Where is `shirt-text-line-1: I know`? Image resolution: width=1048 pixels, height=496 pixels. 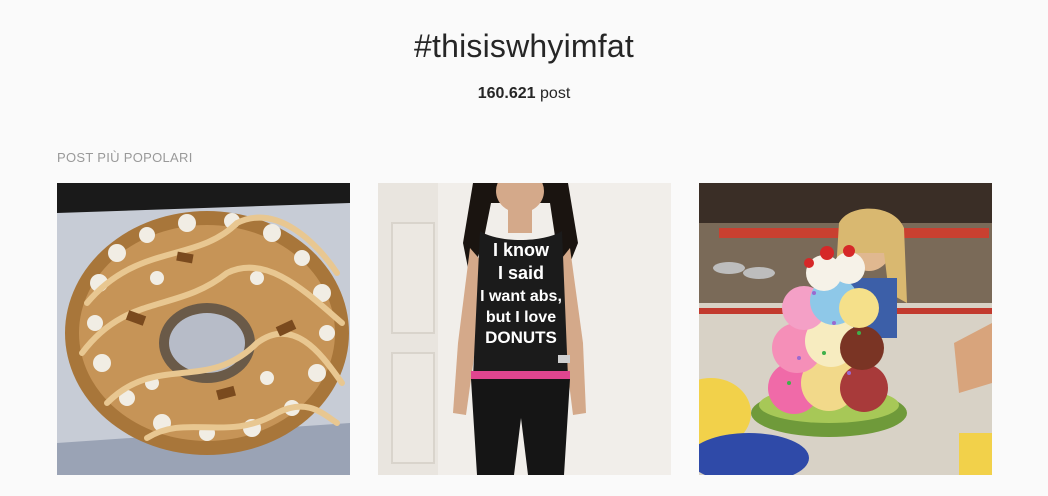 shirt-text-line-1: I know is located at coordinates (521, 250).